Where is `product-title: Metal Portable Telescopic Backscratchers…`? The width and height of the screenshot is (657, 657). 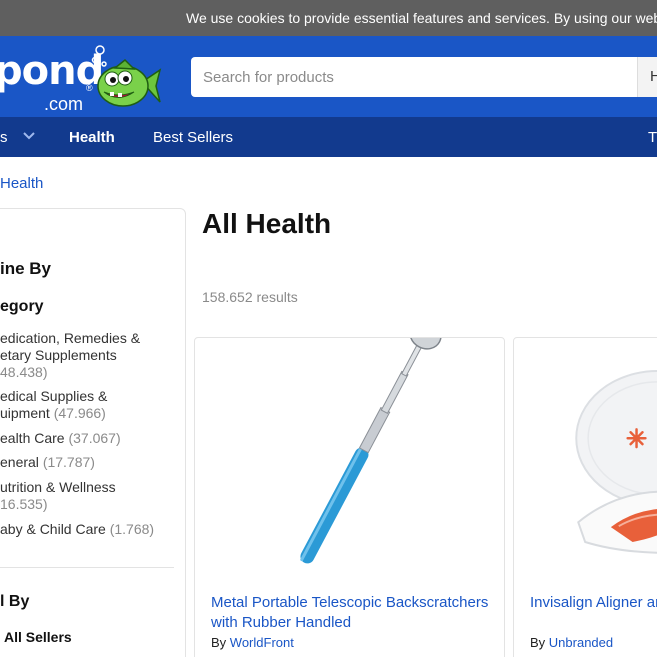
product-title: Metal Portable Telescopic Backscratchers… is located at coordinates (356, 613).